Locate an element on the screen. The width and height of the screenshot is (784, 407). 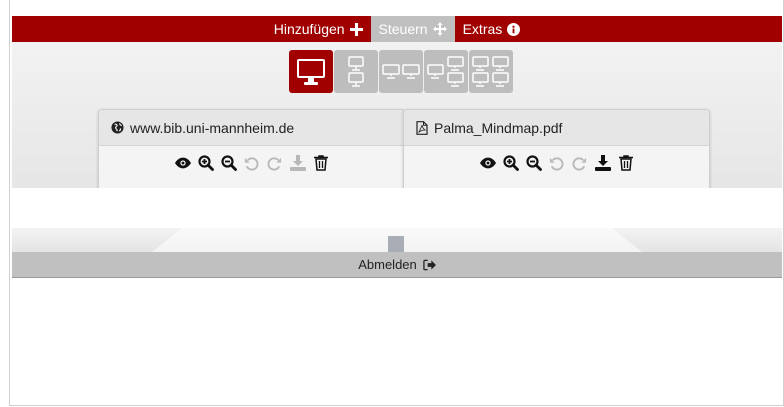
panel-header: www.bib.uni-mannheim.de is located at coordinates (251, 128).